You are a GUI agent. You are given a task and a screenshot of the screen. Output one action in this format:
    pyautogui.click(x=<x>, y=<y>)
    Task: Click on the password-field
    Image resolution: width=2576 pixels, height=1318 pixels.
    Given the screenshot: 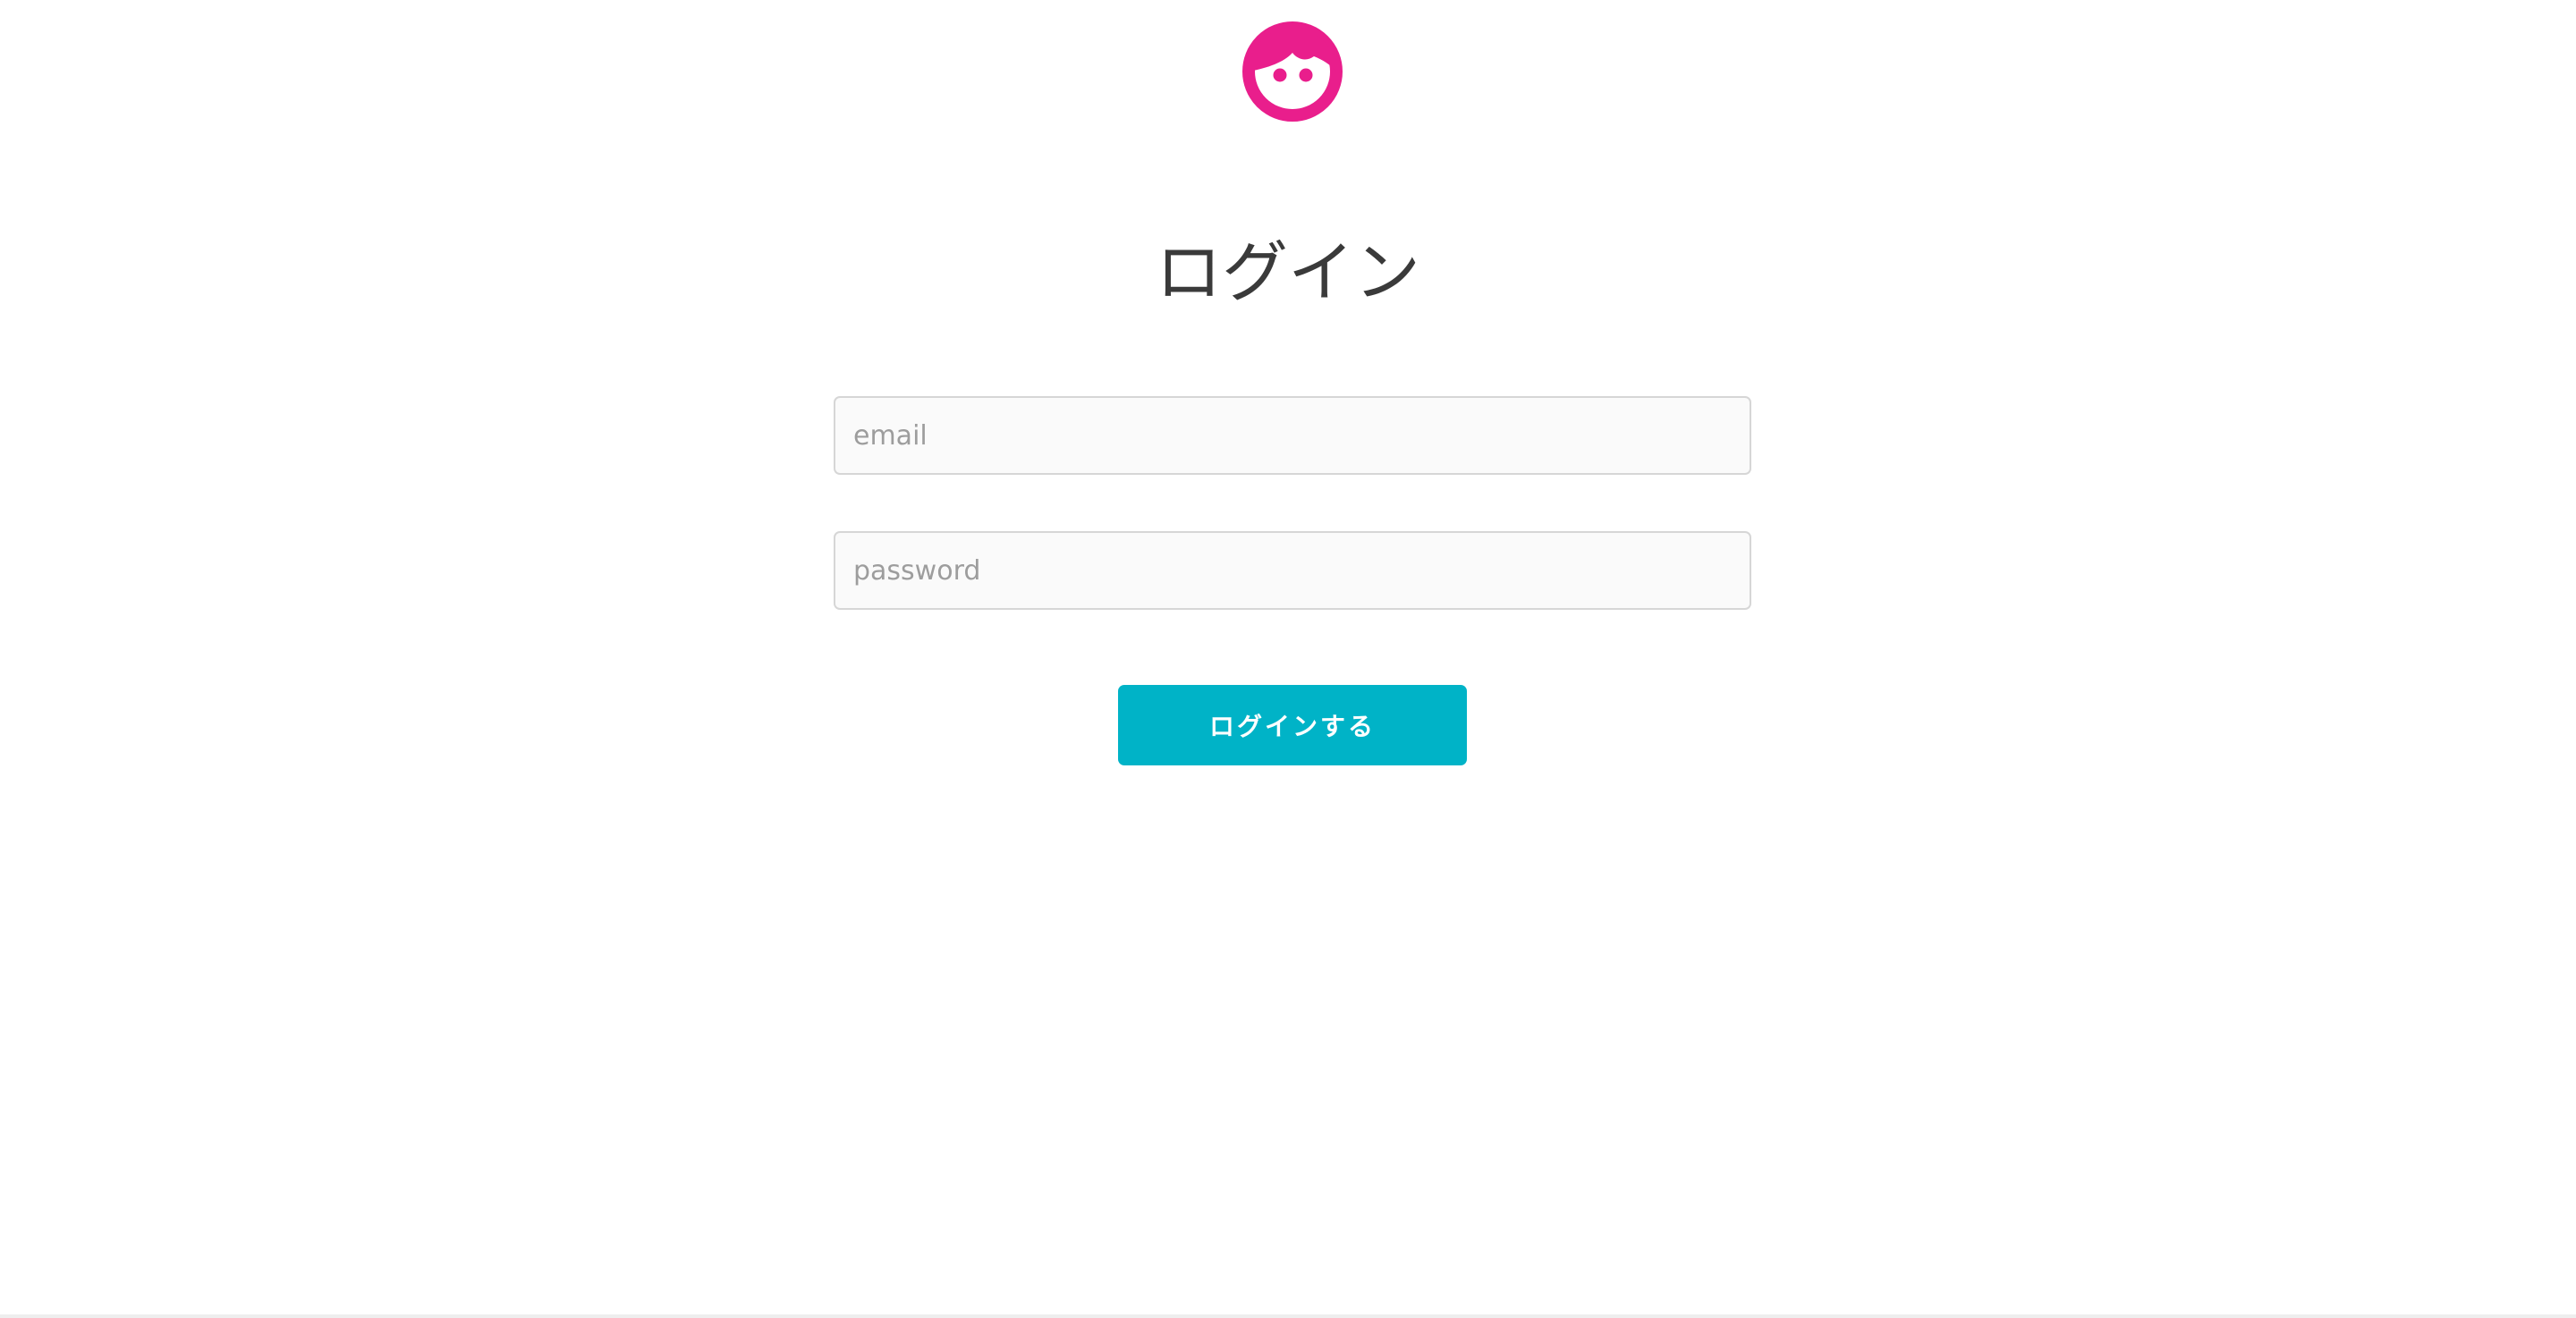 What is the action you would take?
    pyautogui.click(x=1292, y=571)
    